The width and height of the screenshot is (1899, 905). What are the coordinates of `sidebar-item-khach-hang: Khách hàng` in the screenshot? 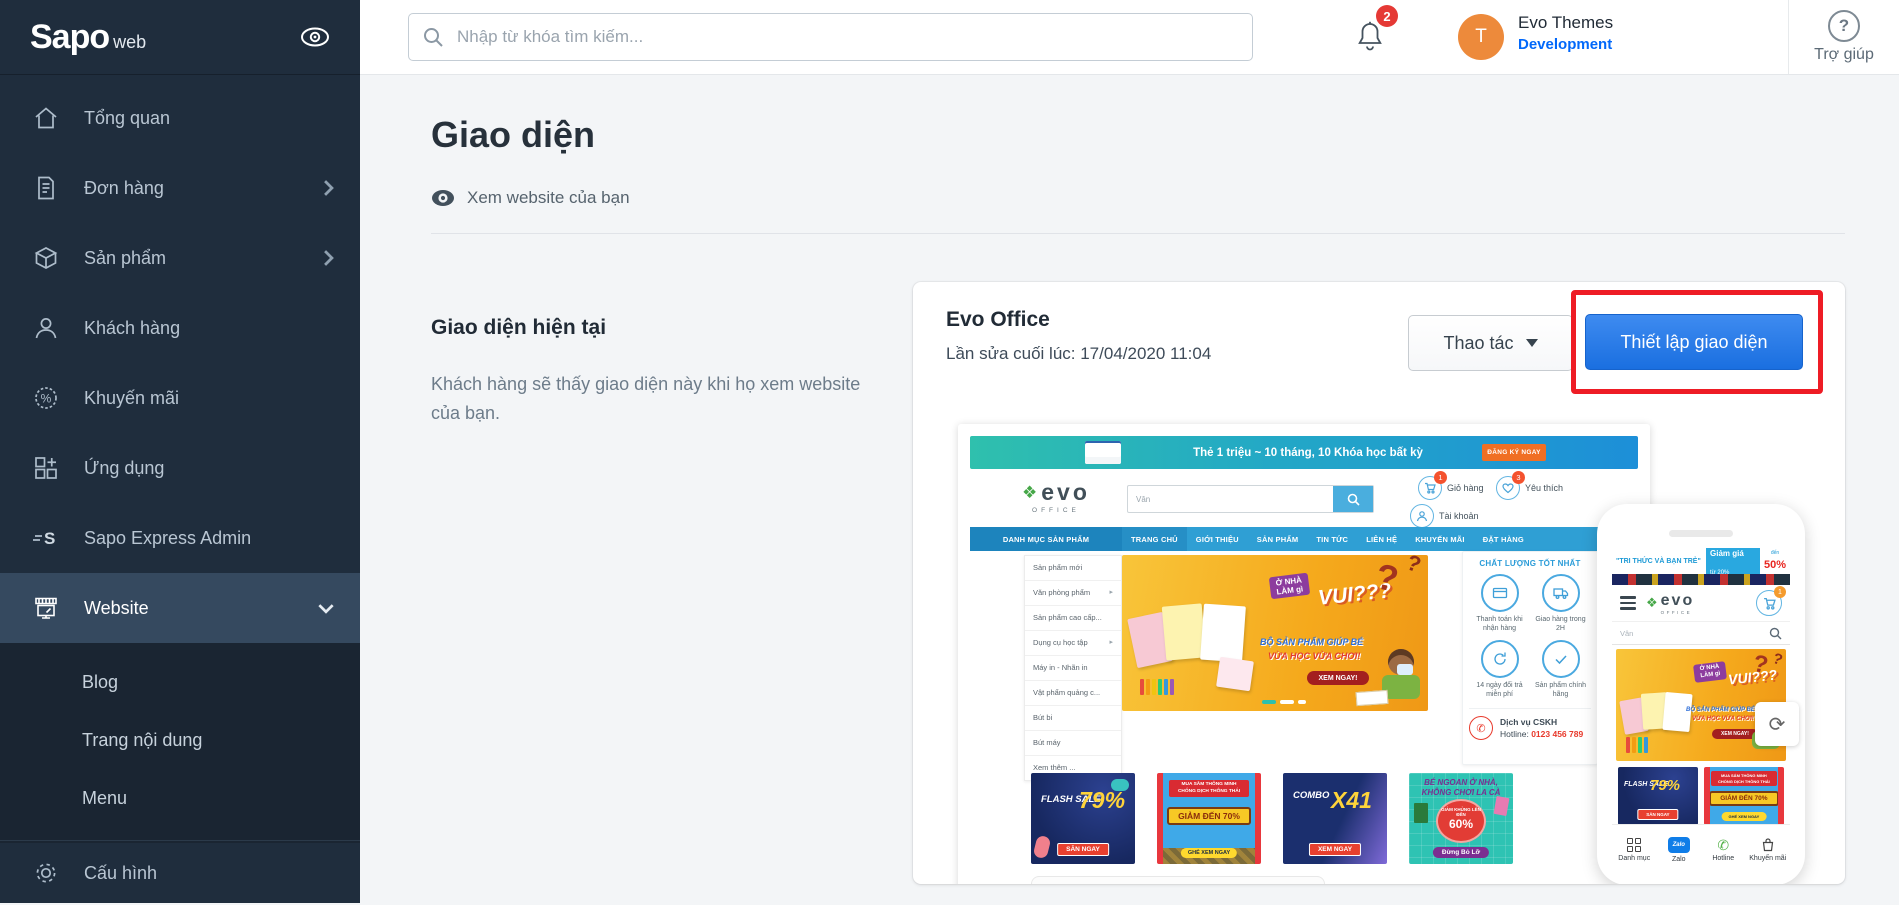 It's located at (180, 328).